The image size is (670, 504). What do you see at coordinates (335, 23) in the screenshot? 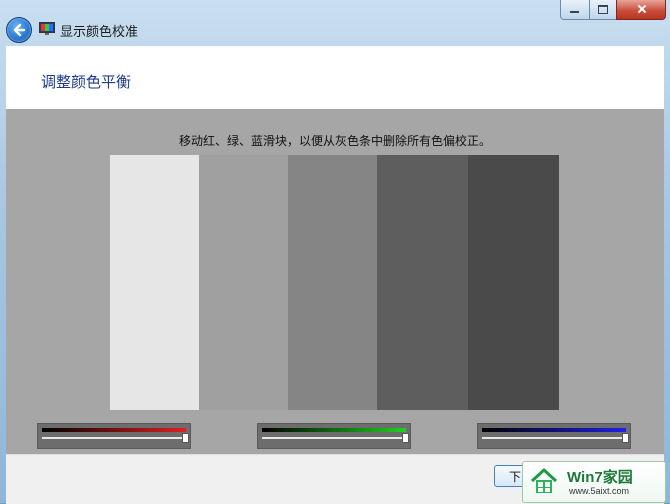
I see `title-bar: 显示颜色校准` at bounding box center [335, 23].